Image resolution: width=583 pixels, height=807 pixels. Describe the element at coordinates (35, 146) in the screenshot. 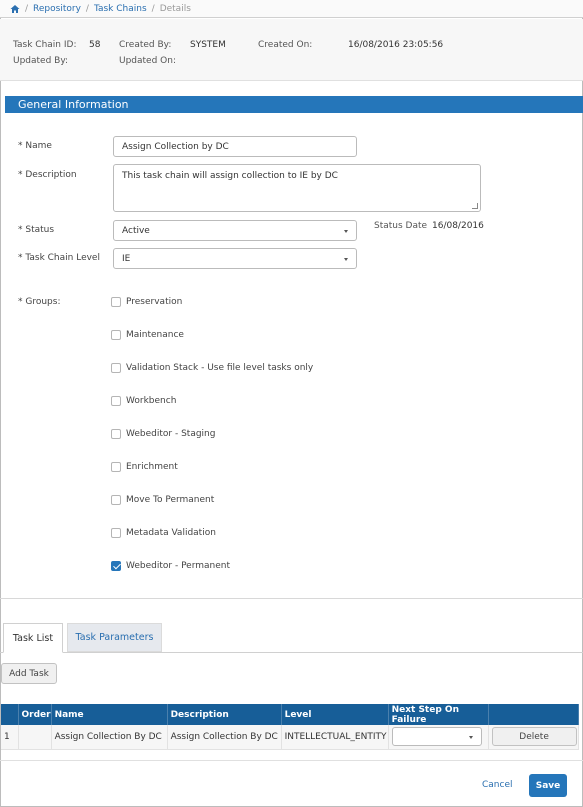

I see `name-label: * Name` at that location.